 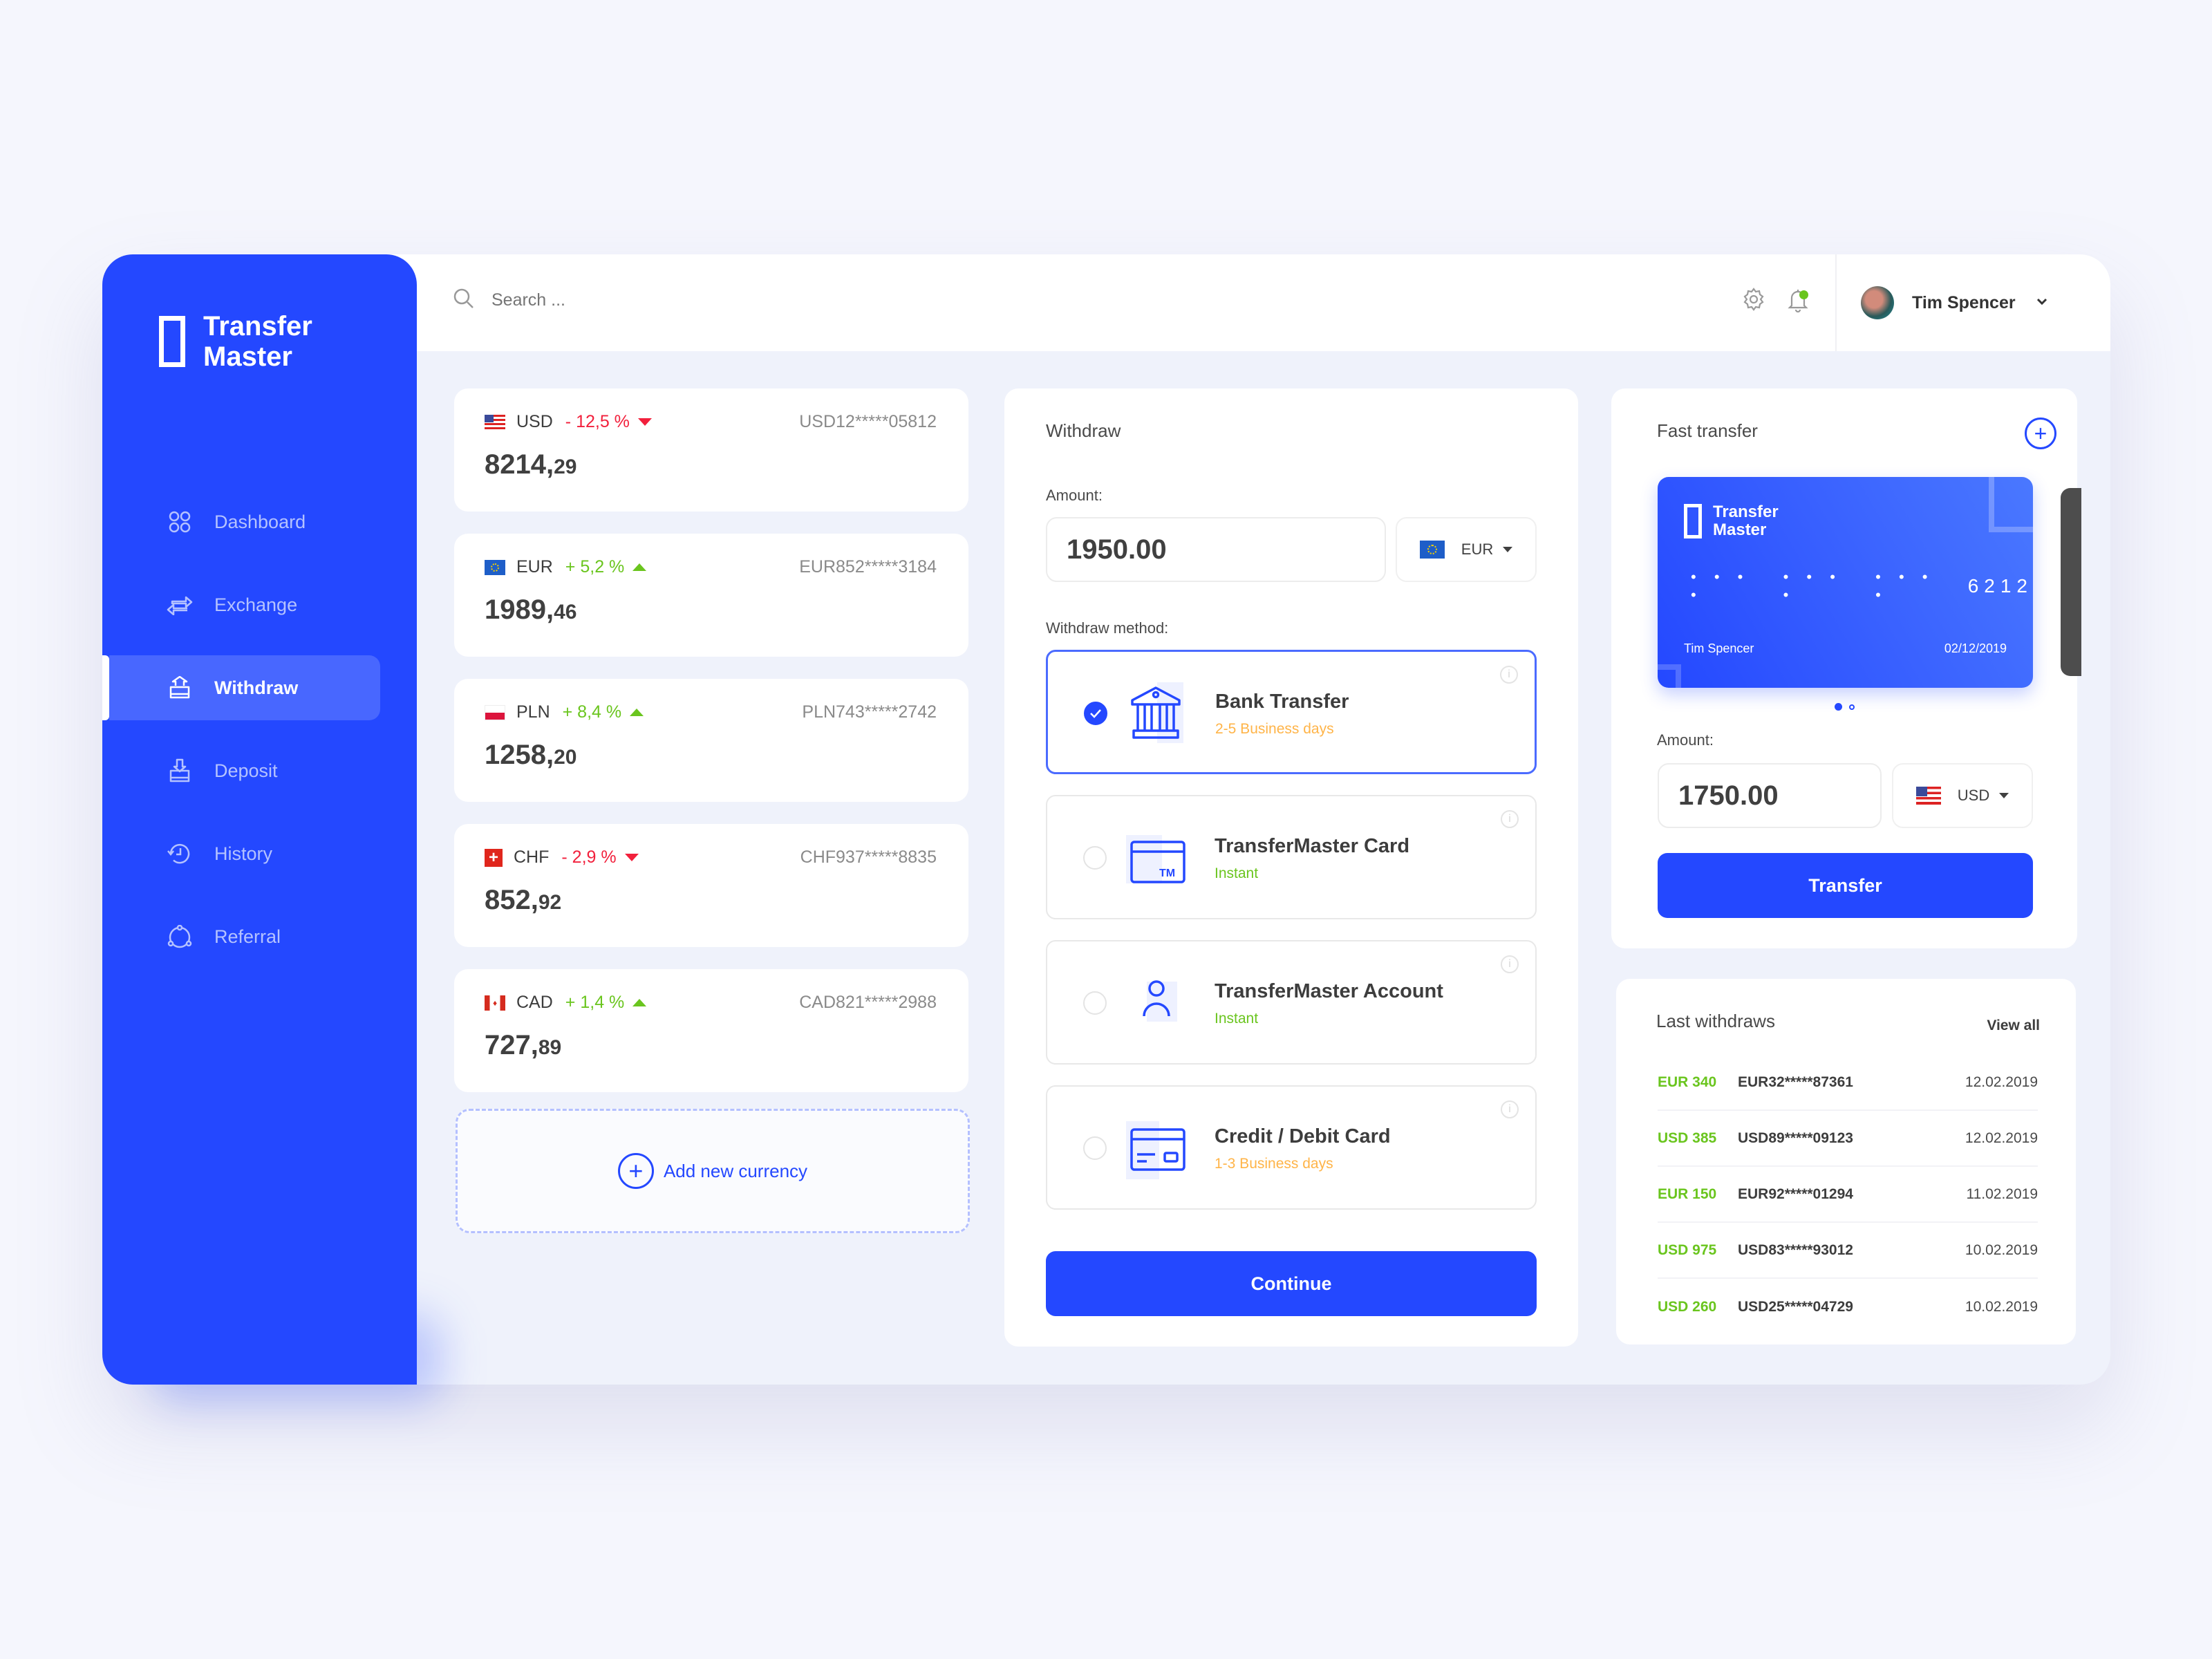 I want to click on balance-decimal: 20, so click(x=565, y=758).